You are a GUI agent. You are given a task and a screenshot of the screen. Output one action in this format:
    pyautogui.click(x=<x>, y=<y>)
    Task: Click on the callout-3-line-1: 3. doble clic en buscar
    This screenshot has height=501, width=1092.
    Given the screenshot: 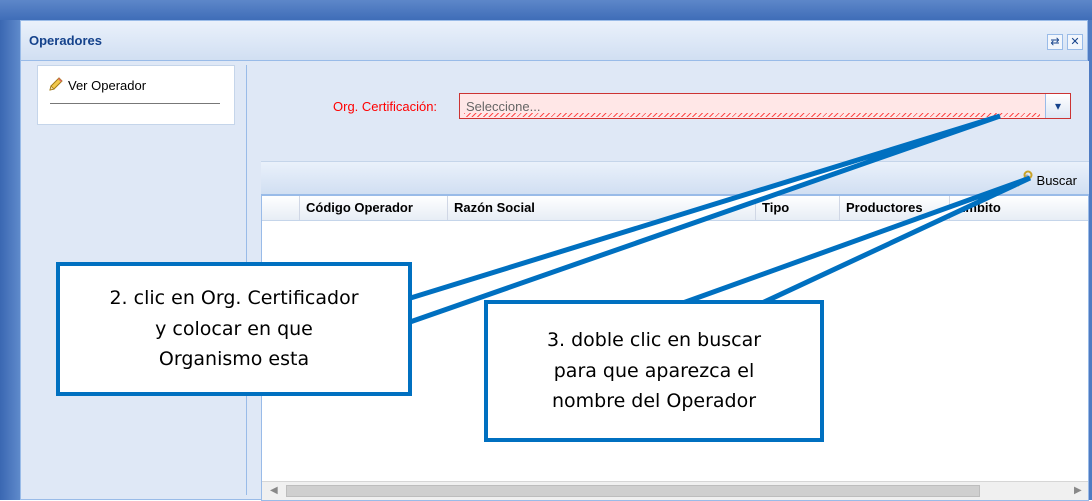 What is the action you would take?
    pyautogui.click(x=654, y=340)
    